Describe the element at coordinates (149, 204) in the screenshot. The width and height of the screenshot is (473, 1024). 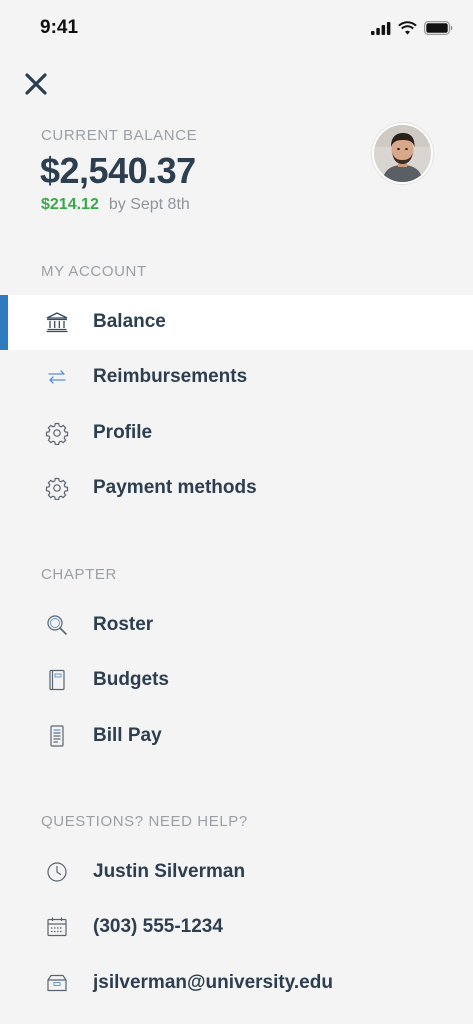
I see `balance-change-date: by Sept 8th` at that location.